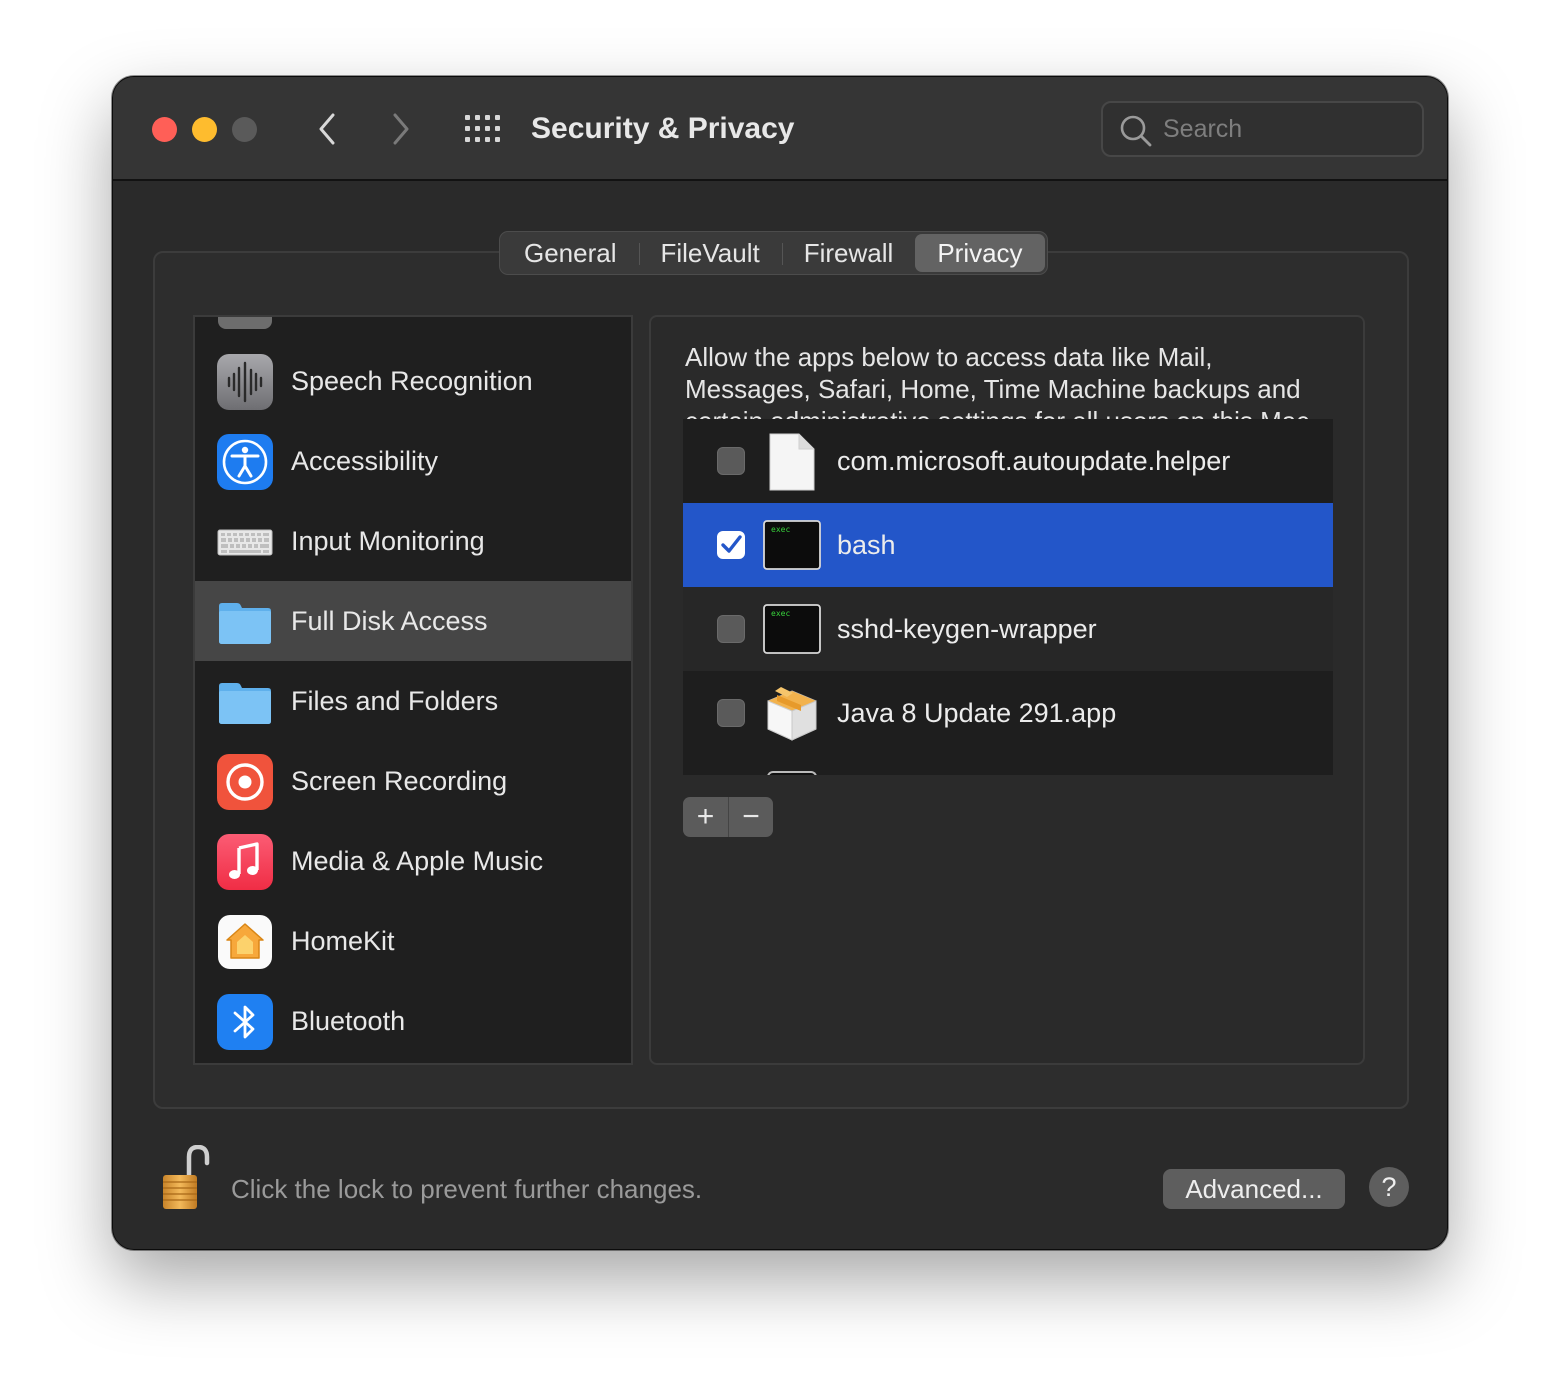 Image resolution: width=1560 pixels, height=1398 pixels. What do you see at coordinates (343, 941) in the screenshot?
I see `sidebar-item-label: HomeKit` at bounding box center [343, 941].